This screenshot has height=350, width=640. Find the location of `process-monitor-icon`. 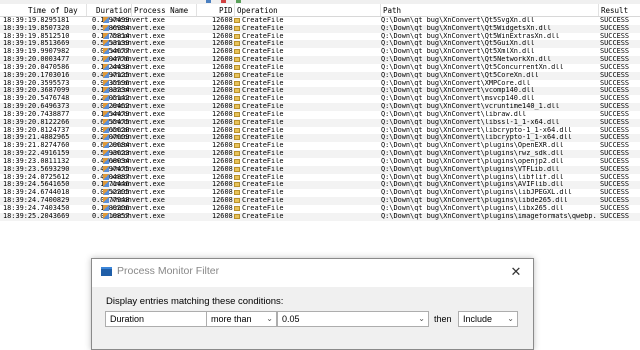

process-monitor-icon is located at coordinates (106, 271).